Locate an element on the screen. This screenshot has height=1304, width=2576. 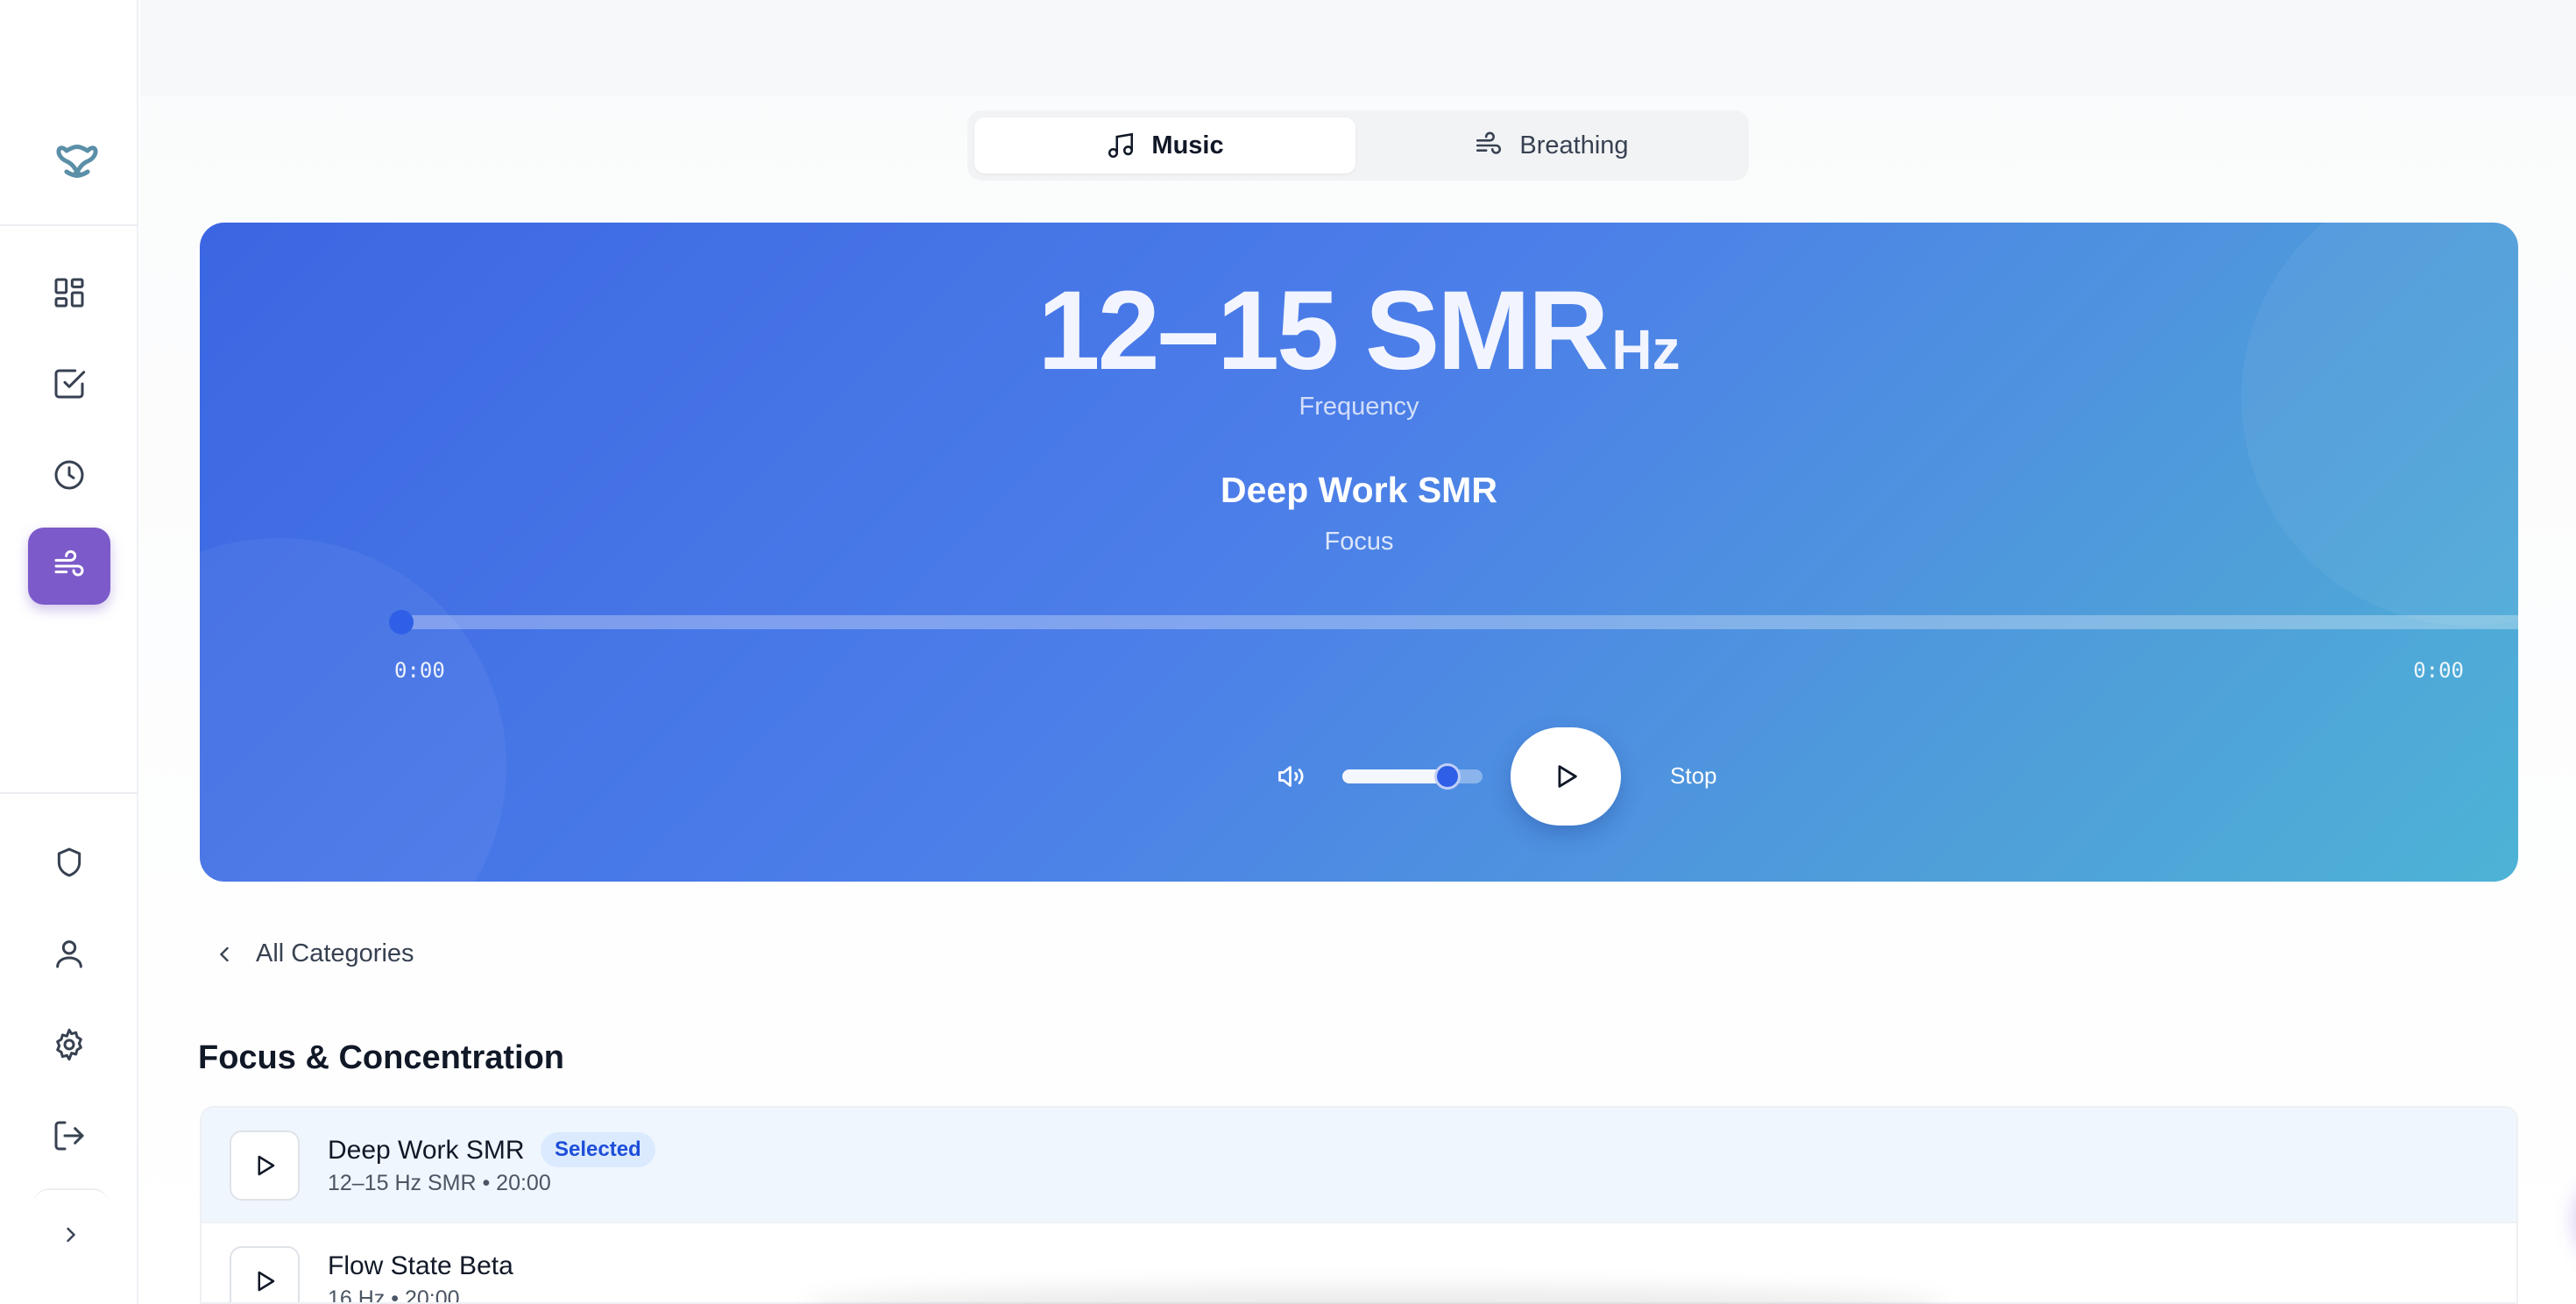
frequency-unit: Hz is located at coordinates (1646, 349).